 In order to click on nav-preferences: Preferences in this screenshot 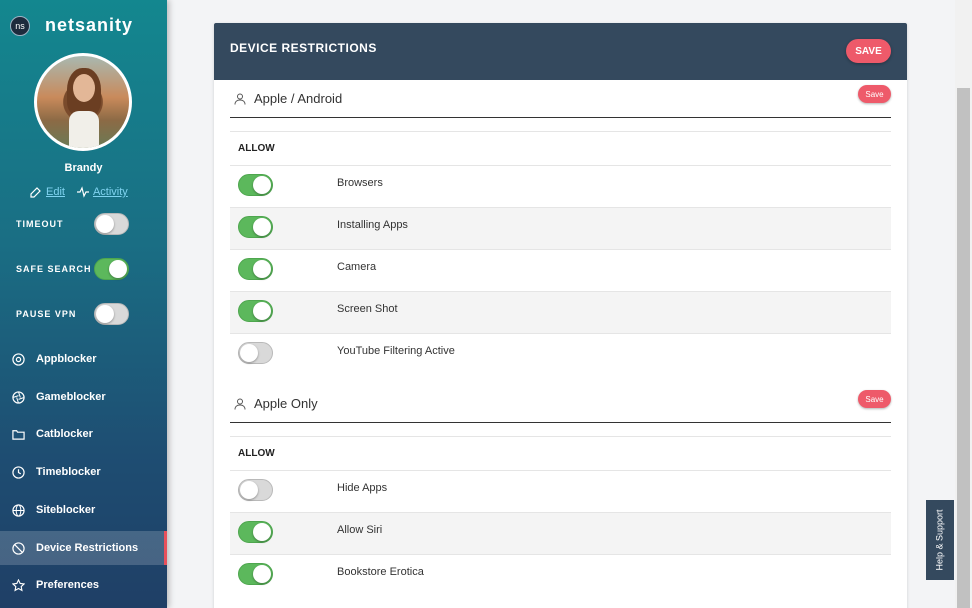, I will do `click(83, 585)`.